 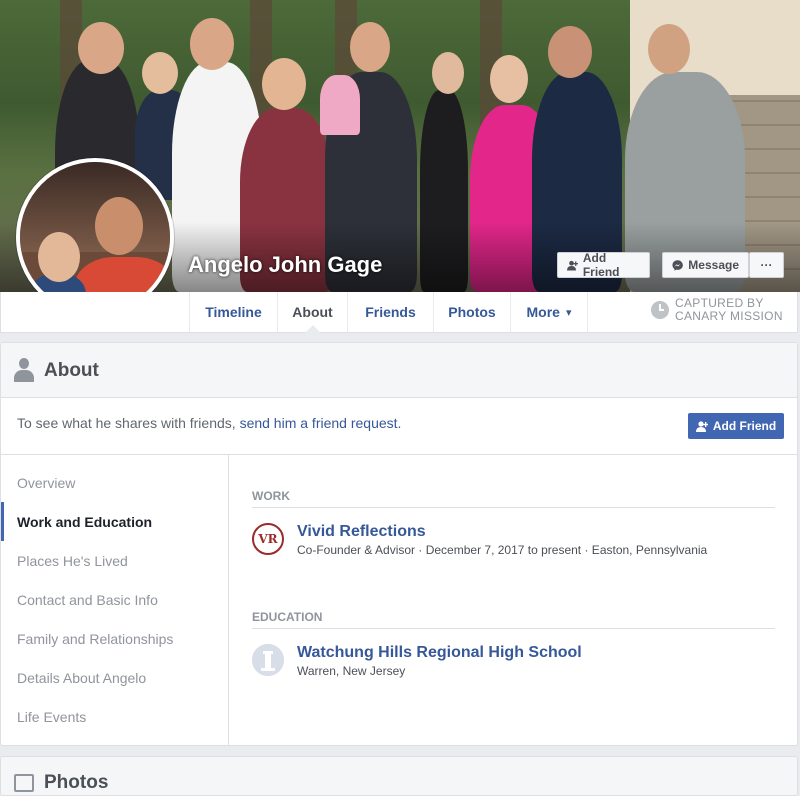 I want to click on education-heading: EDUCATION, so click(x=287, y=617).